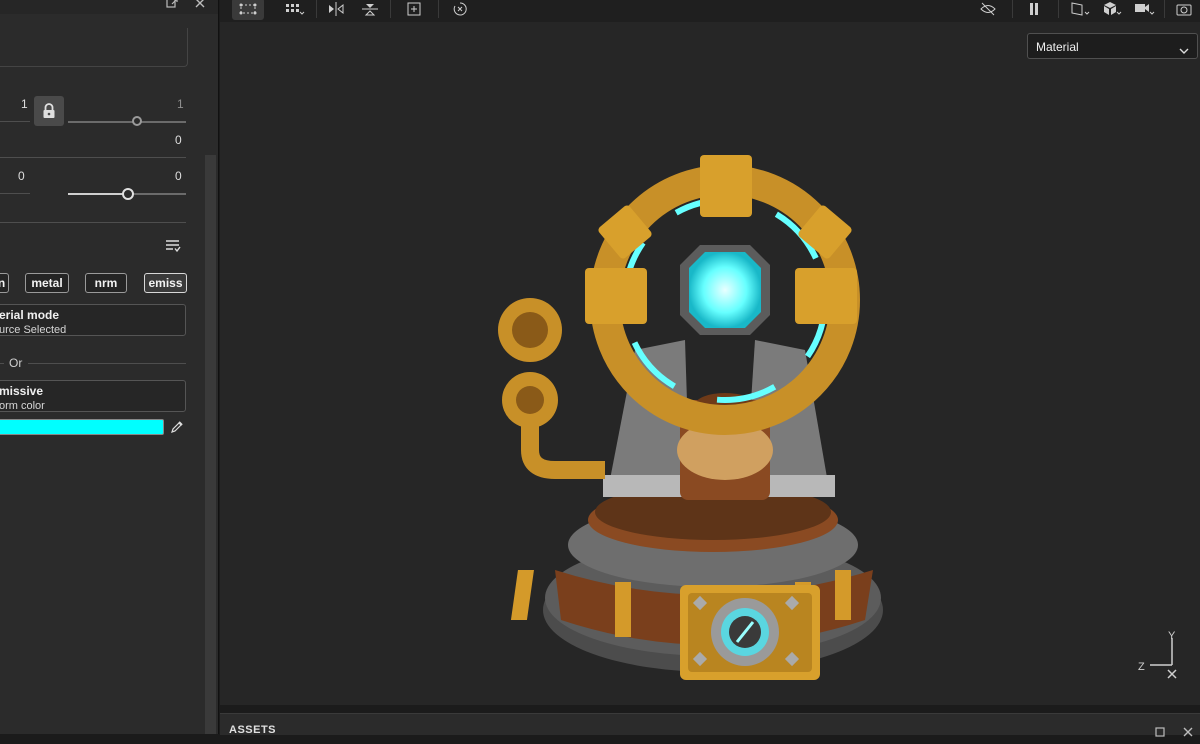  I want to click on emissive-color-swatch, so click(82, 427).